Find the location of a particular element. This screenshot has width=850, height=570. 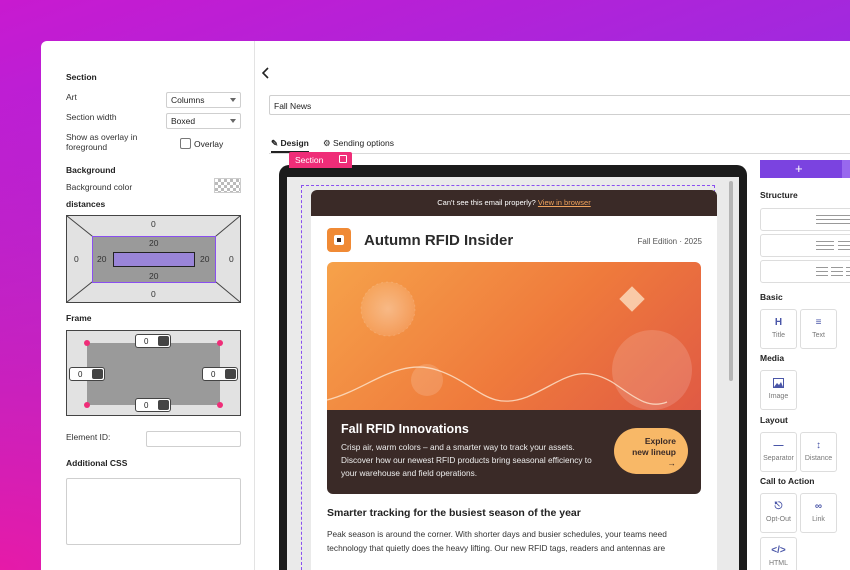

link-icon: ∞ is located at coordinates (818, 506).